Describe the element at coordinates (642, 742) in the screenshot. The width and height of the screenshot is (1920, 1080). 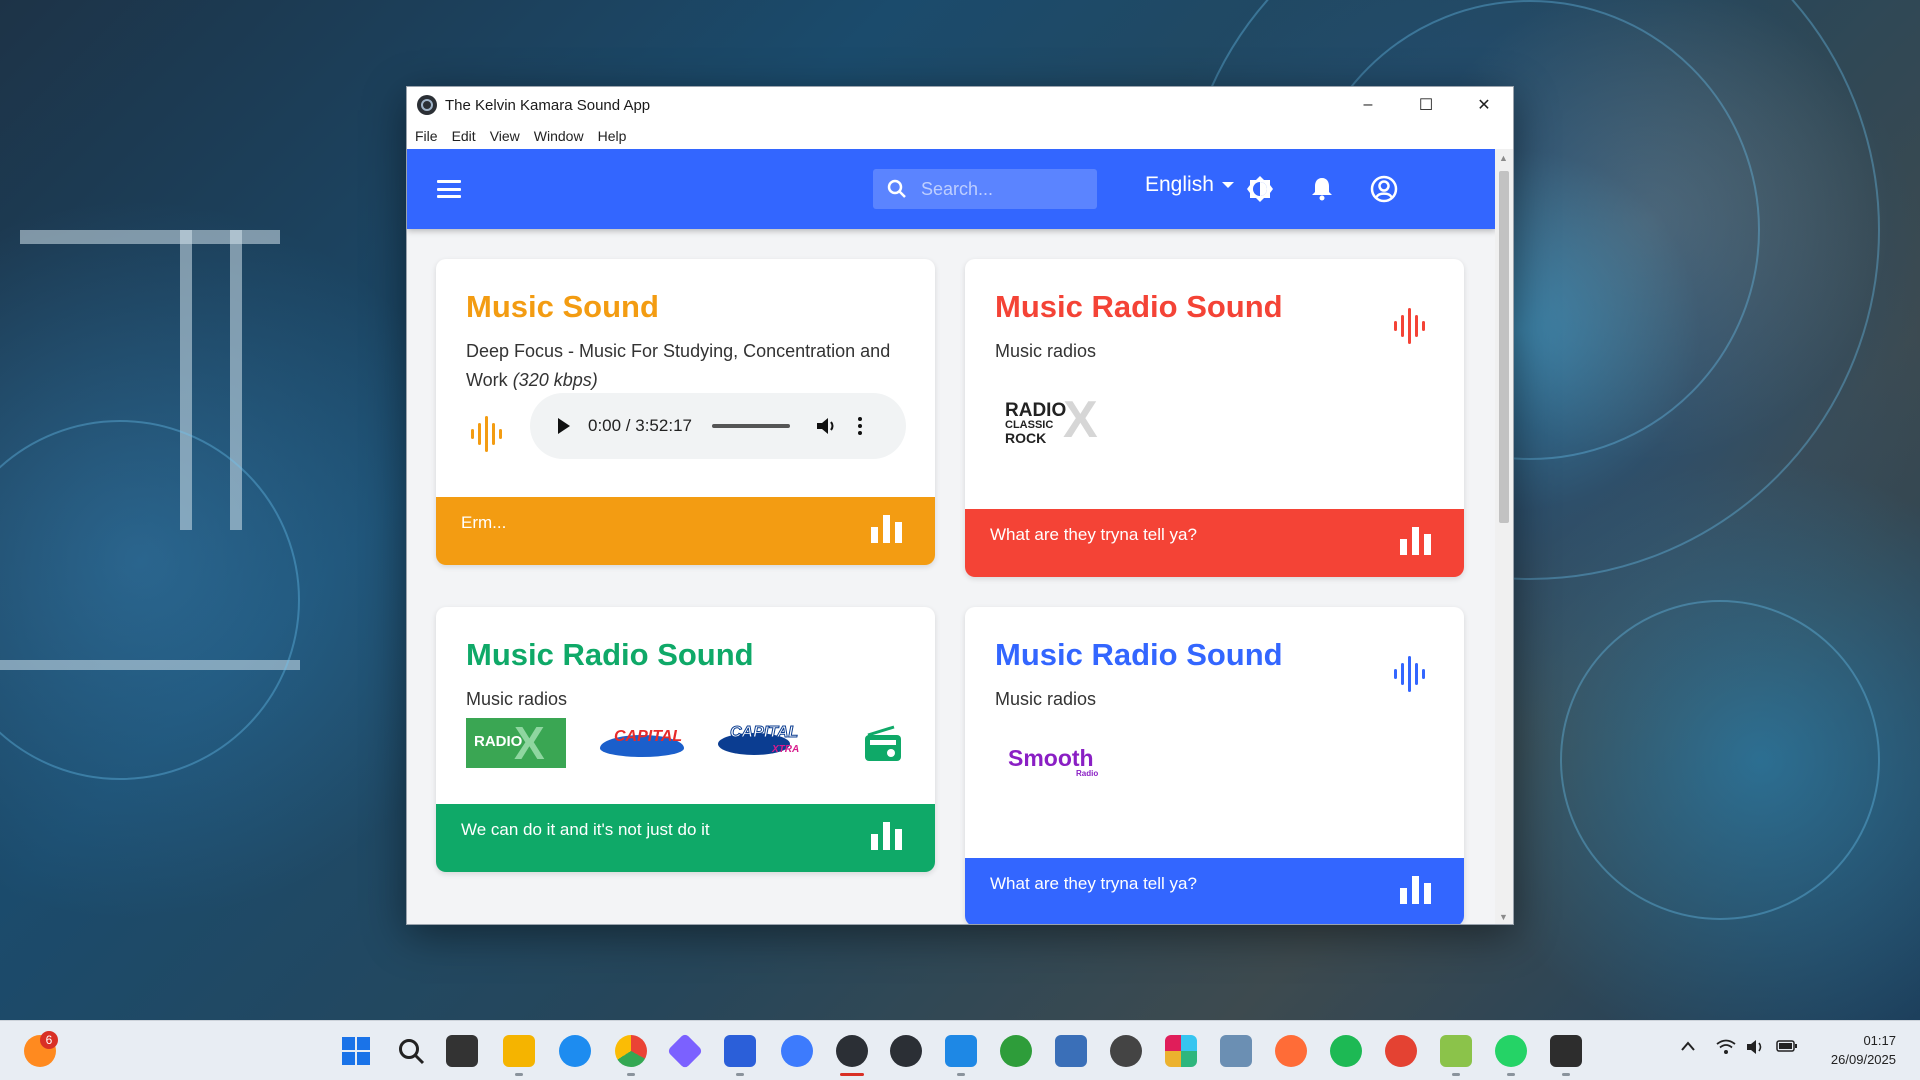
I see `capital-logo: CAPITAL` at that location.